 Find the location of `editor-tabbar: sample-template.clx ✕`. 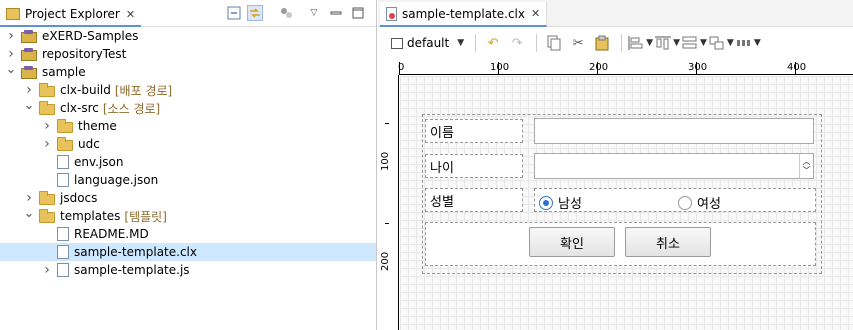

editor-tabbar: sample-template.clx ✕ is located at coordinates (615, 13).